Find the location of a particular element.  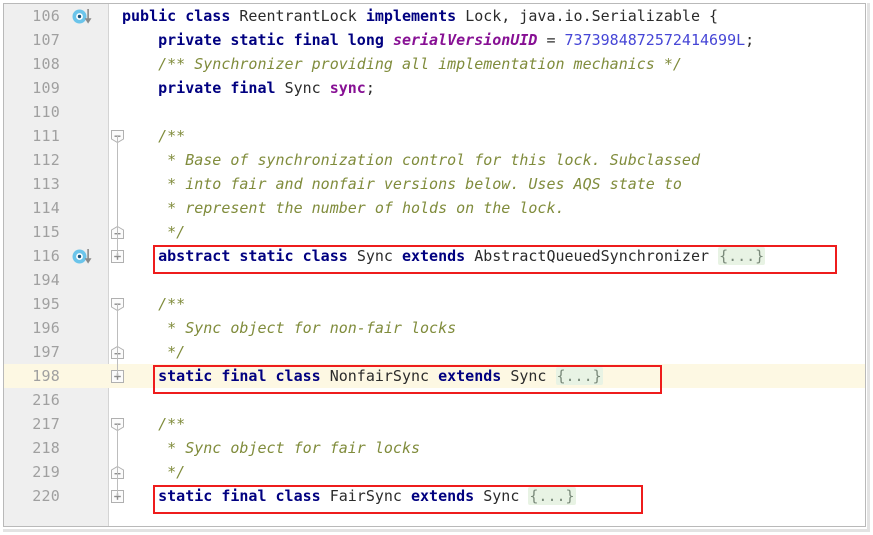

code-line: 195 /** is located at coordinates (434, 304).